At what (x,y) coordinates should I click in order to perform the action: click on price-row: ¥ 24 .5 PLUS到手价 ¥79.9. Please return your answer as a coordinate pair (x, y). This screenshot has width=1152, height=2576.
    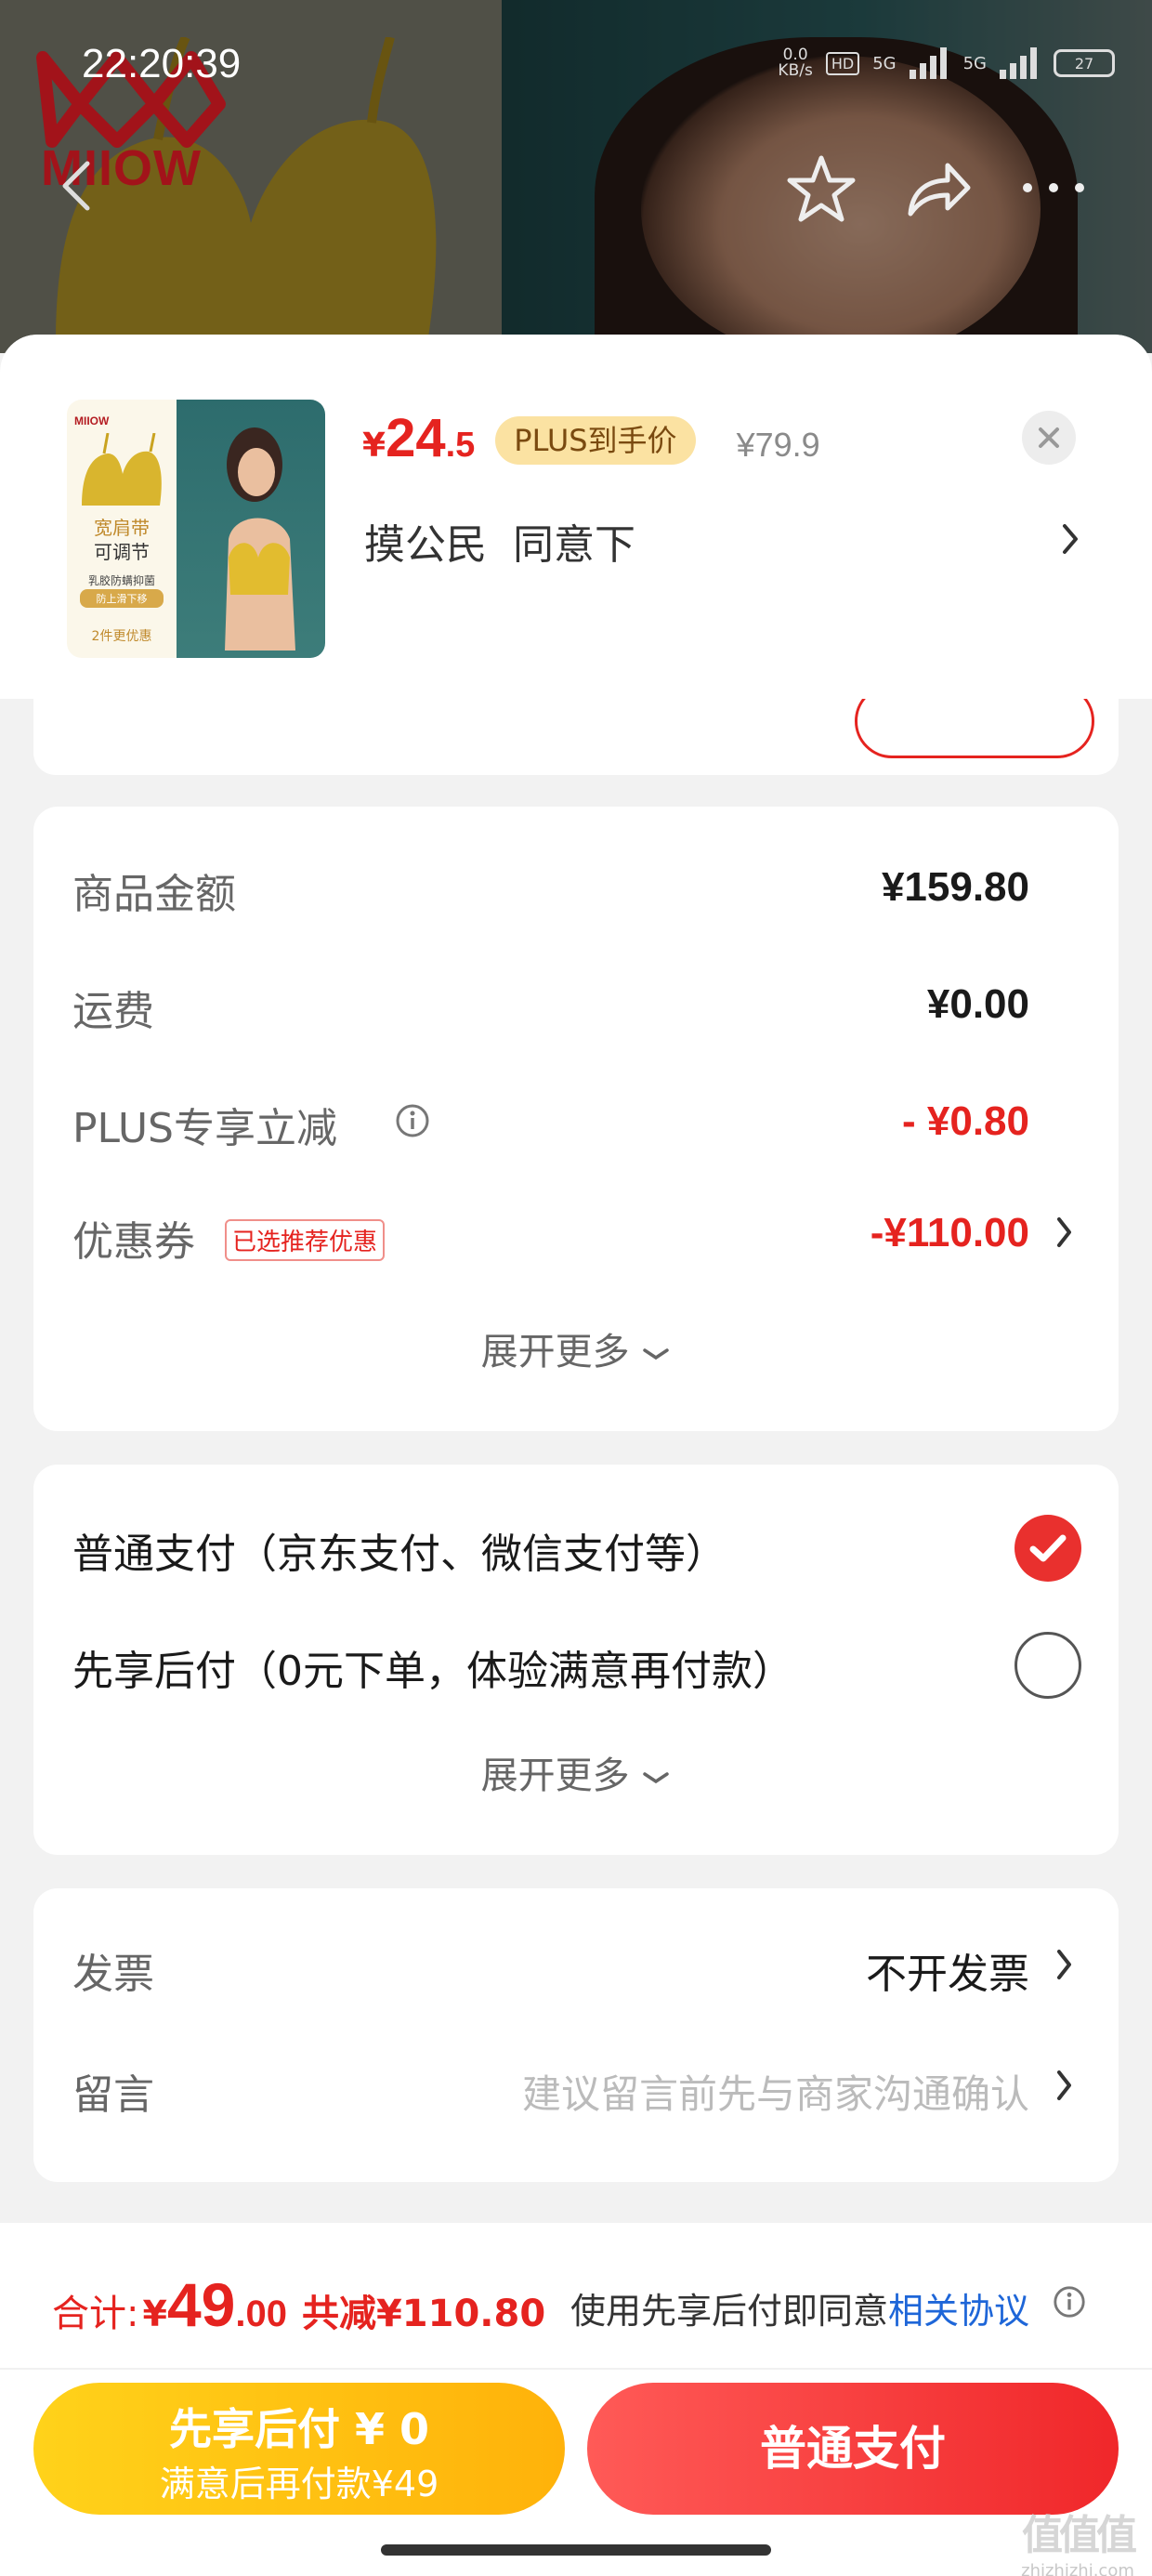
    Looking at the image, I should click on (591, 437).